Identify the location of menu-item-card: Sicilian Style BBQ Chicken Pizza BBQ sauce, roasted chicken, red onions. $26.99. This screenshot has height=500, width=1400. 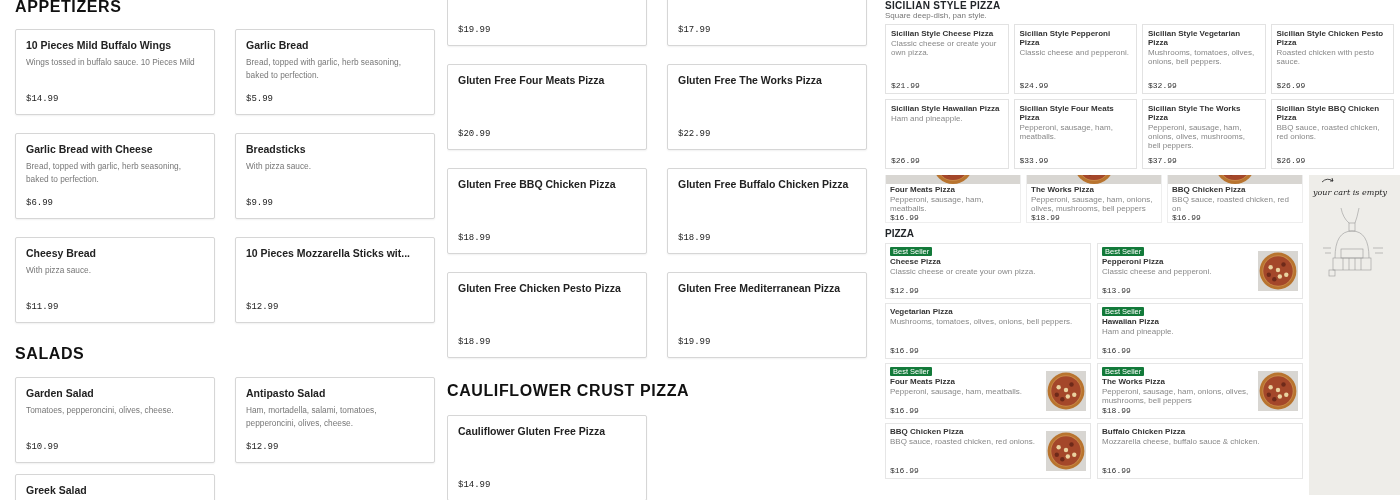
(1332, 134).